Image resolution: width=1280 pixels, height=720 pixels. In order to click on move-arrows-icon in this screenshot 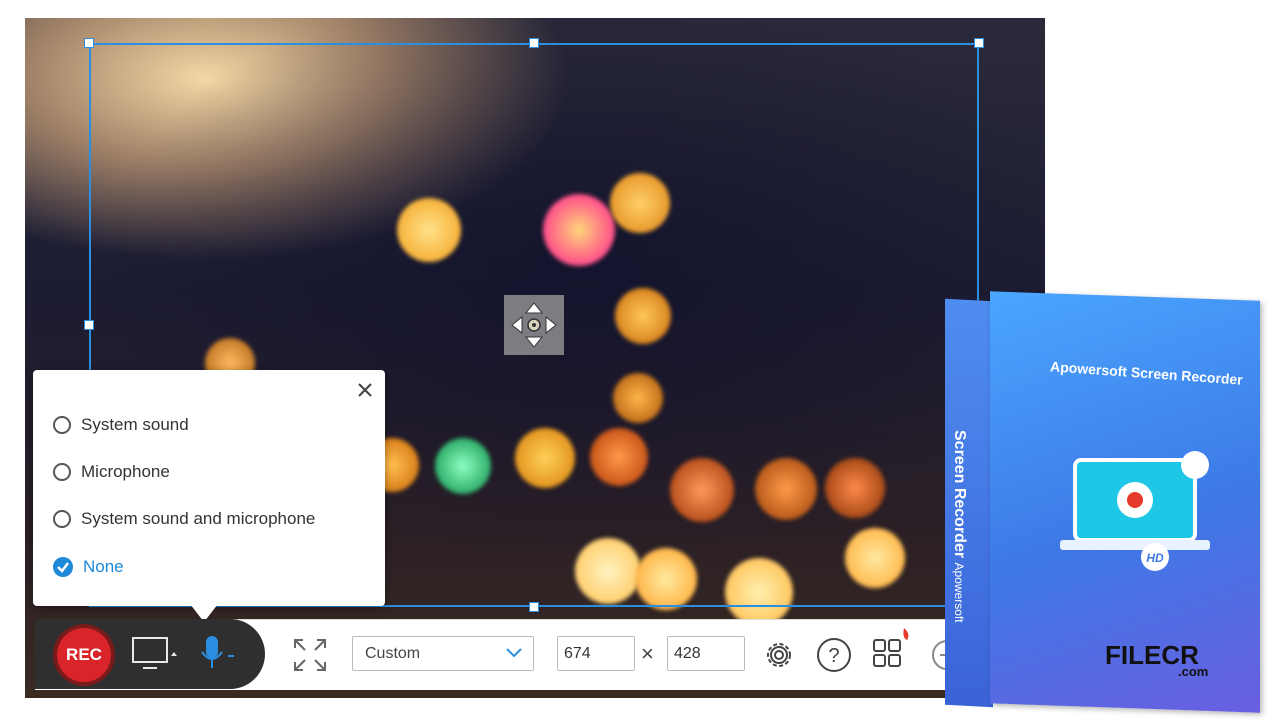, I will do `click(534, 325)`.